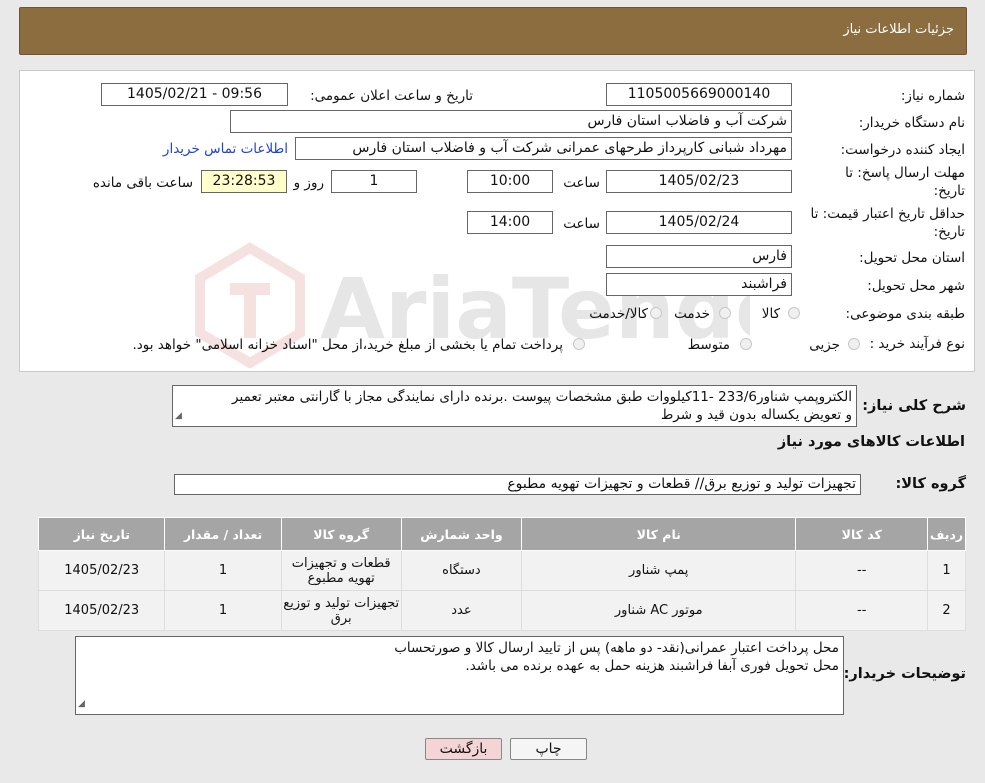  What do you see at coordinates (699, 284) in the screenshot?
I see `city-field: فراشبند` at bounding box center [699, 284].